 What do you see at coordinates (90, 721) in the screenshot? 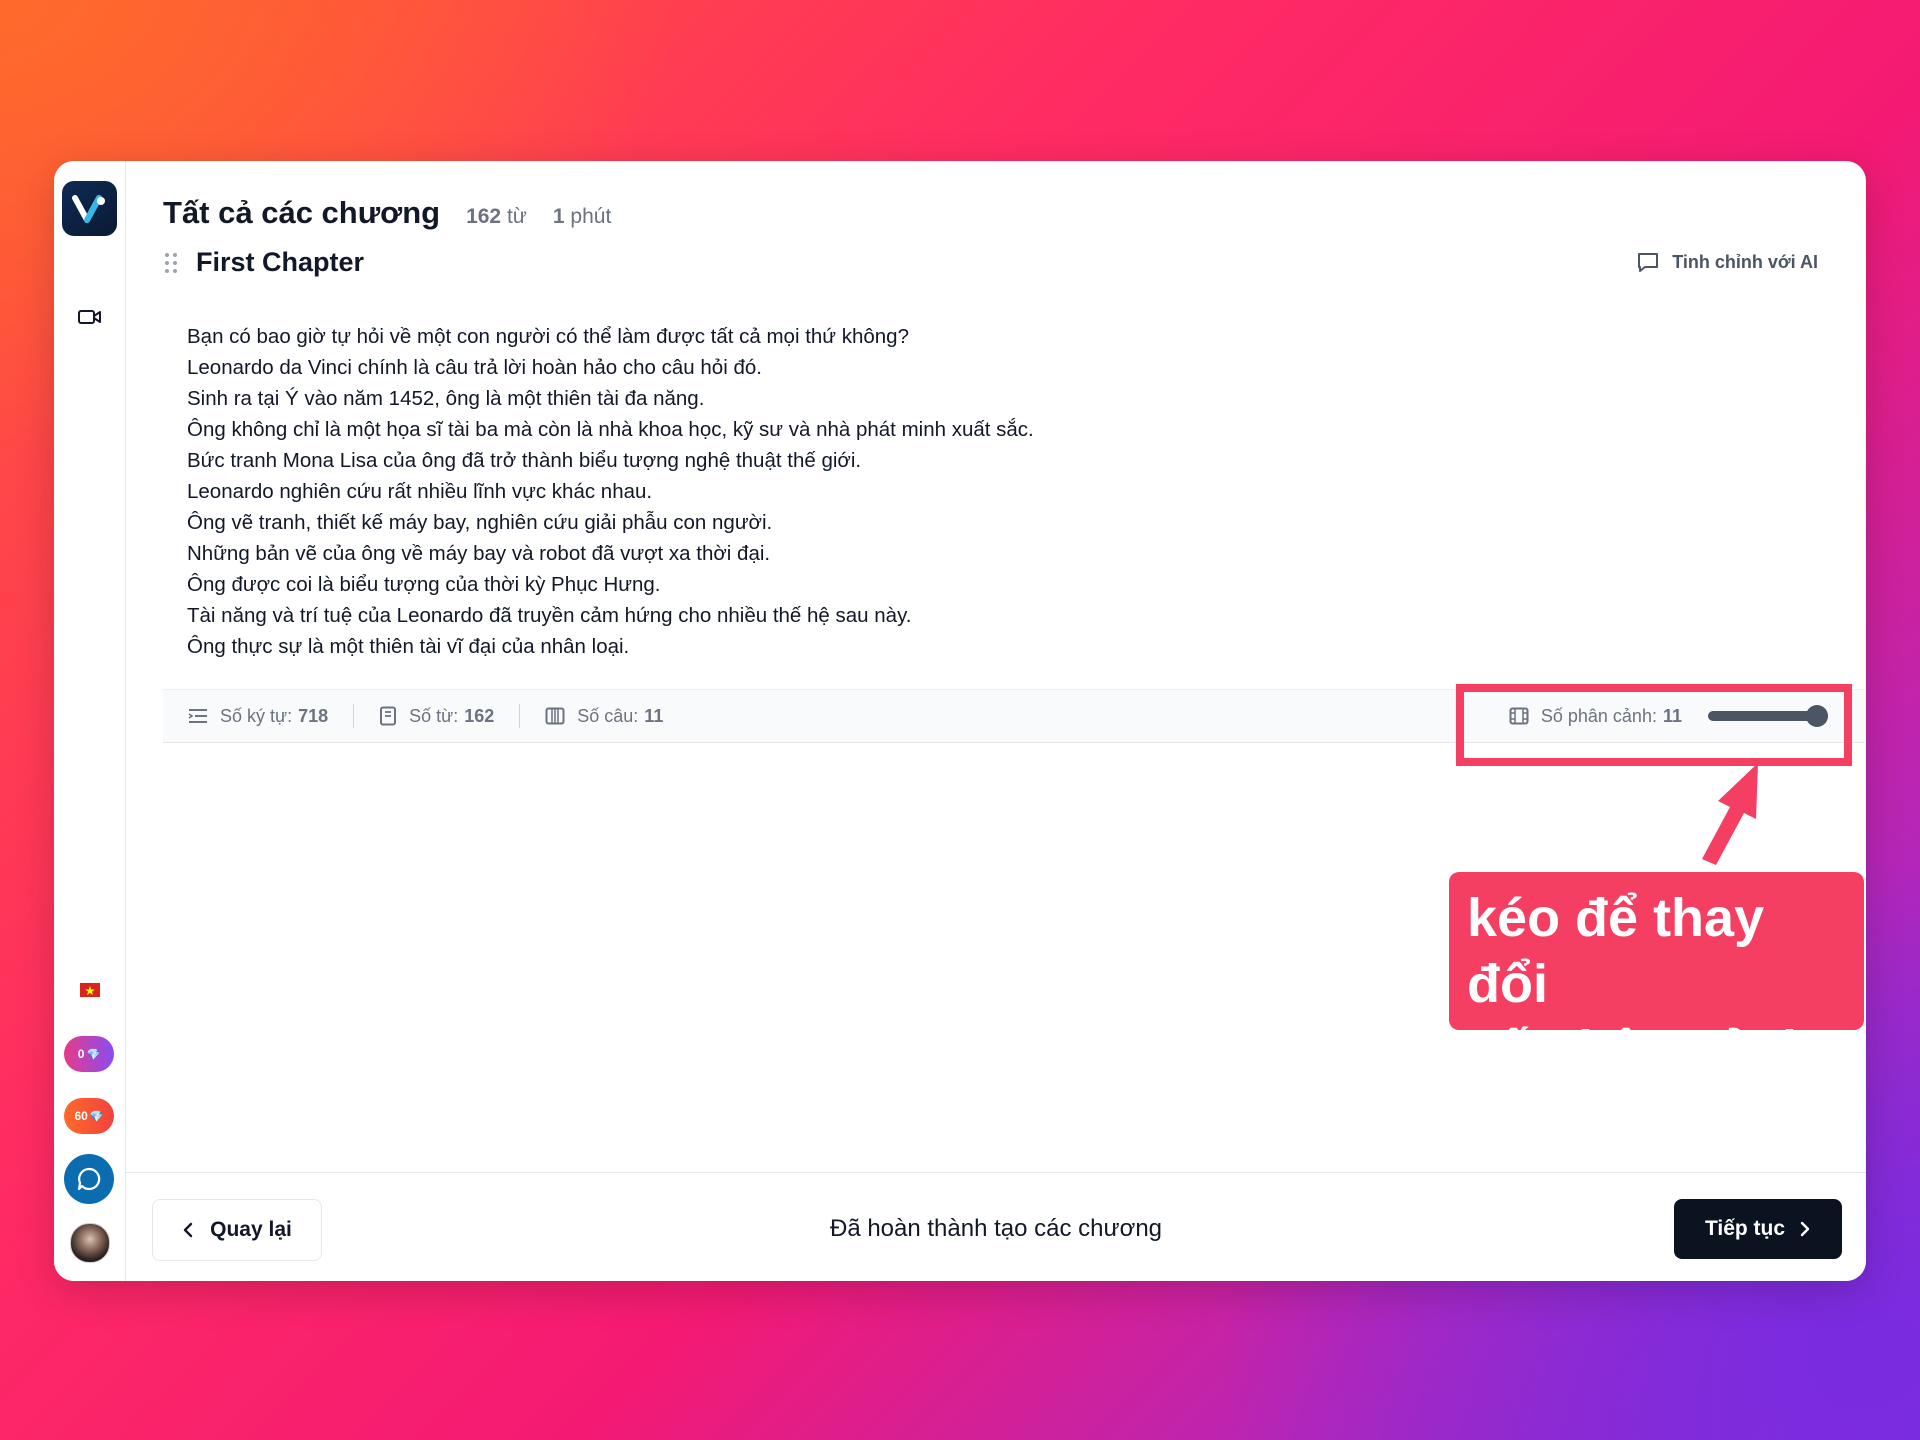
I see `sidebar: 0 💎 60 💎` at bounding box center [90, 721].